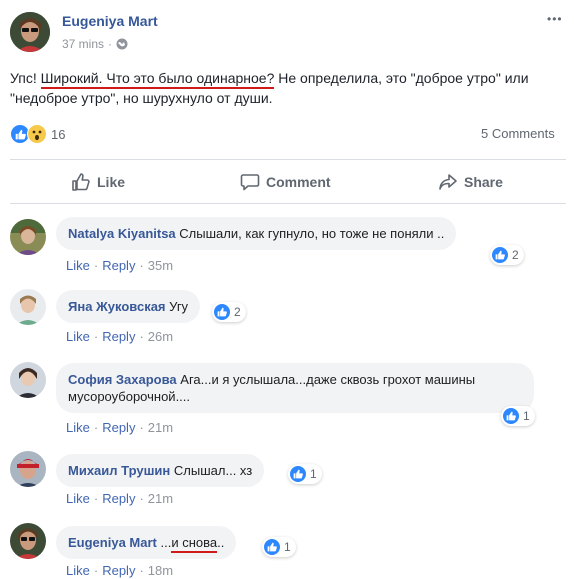 The width and height of the screenshot is (574, 579). I want to click on comment-bubble: Михаил Трушин Слышал... хз, so click(160, 470).